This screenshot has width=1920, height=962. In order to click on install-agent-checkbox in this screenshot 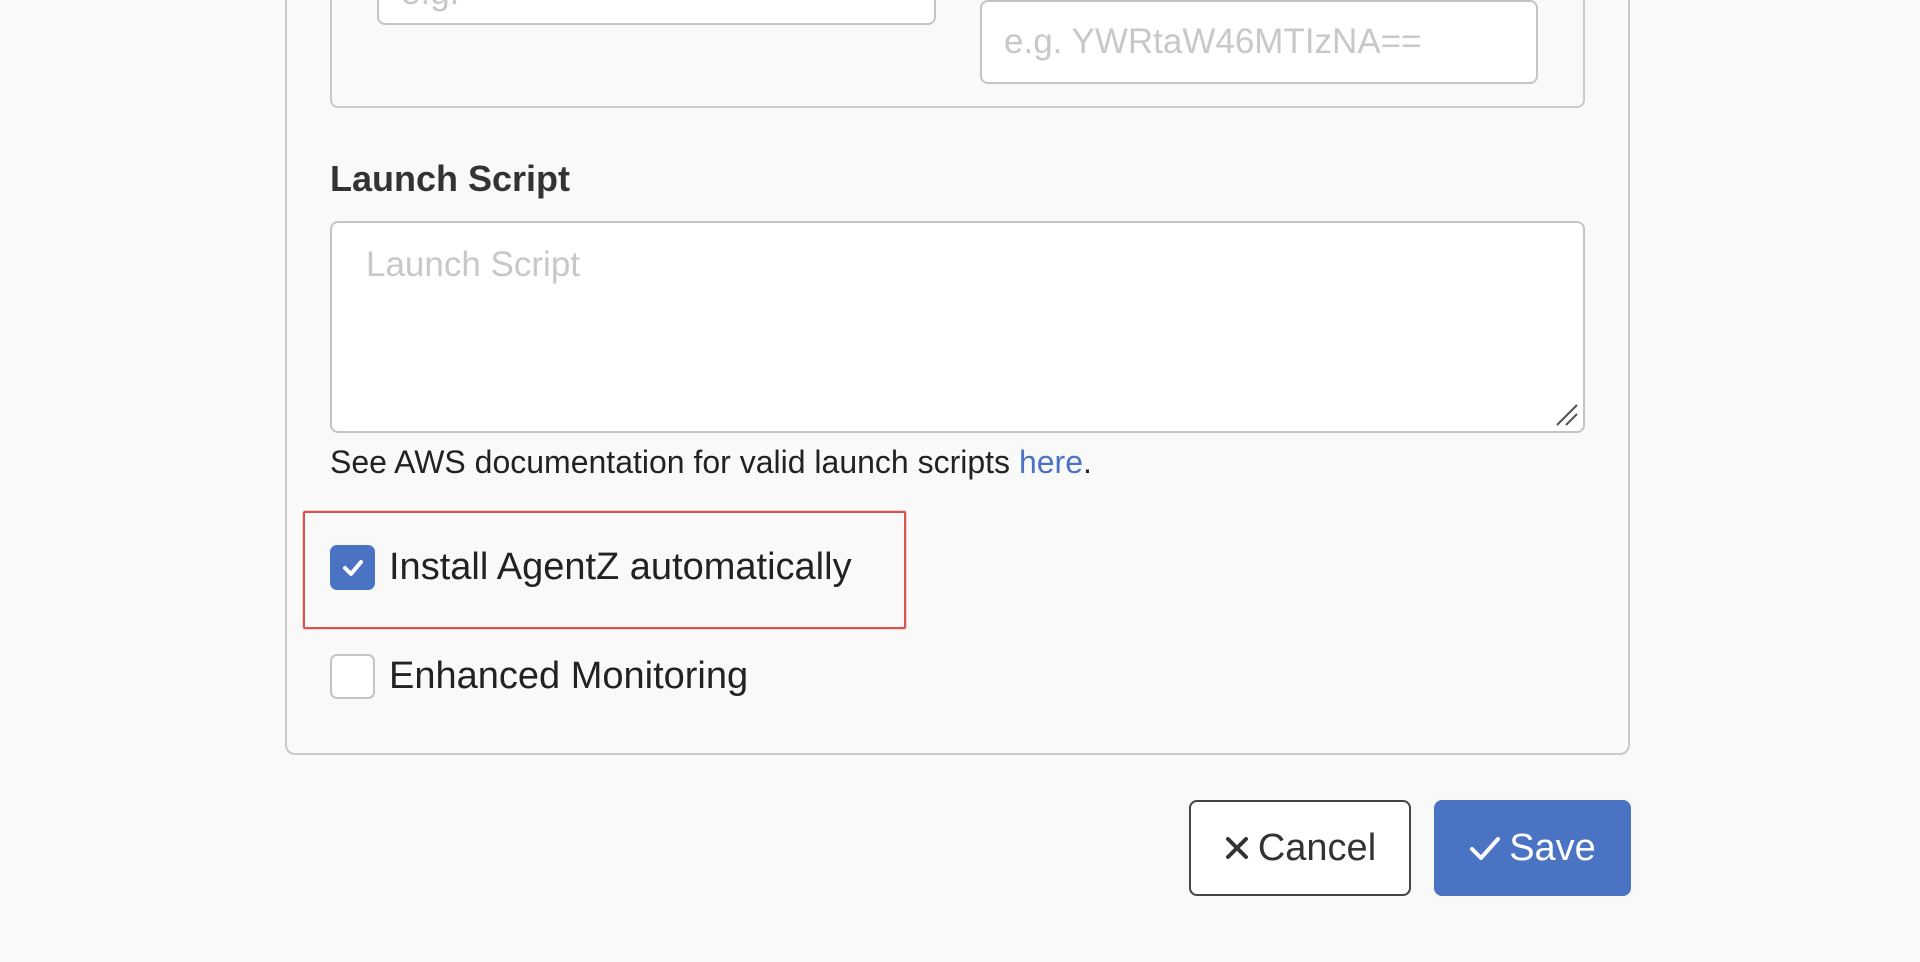, I will do `click(352, 567)`.